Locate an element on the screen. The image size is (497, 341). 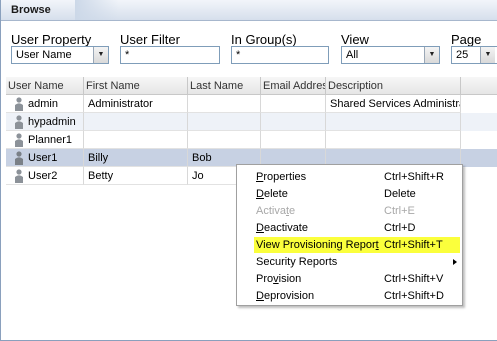
menu-item-label: Security Reports is located at coordinates (297, 262).